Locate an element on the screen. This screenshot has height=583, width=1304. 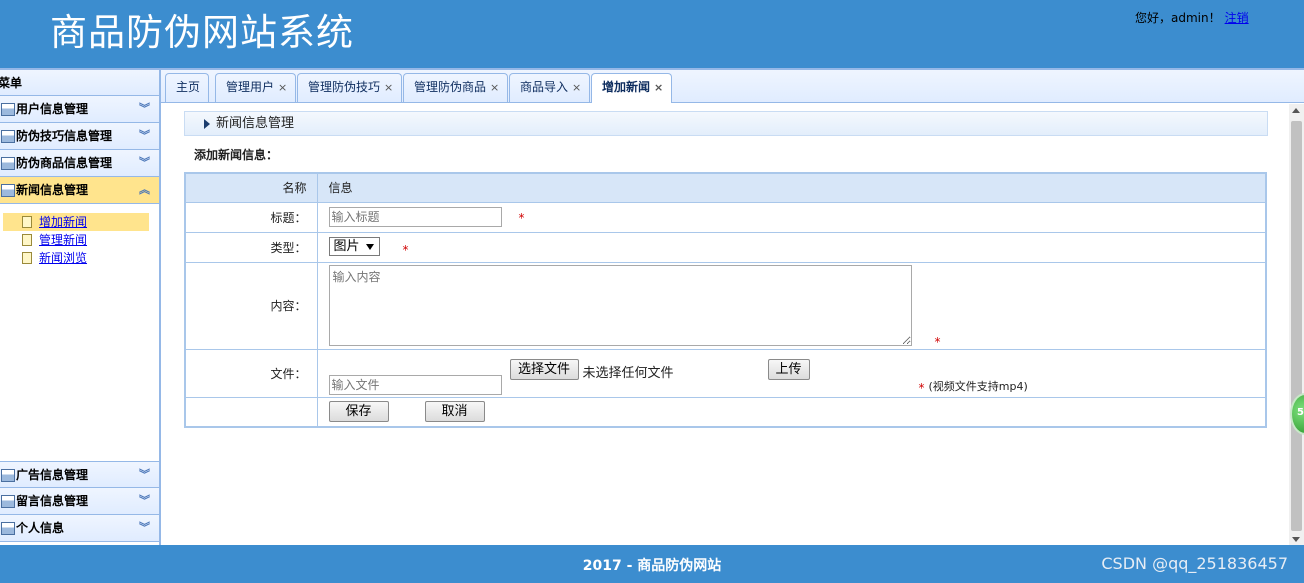
submenu-item-add-news: 增加新闻 is located at coordinates (76, 222).